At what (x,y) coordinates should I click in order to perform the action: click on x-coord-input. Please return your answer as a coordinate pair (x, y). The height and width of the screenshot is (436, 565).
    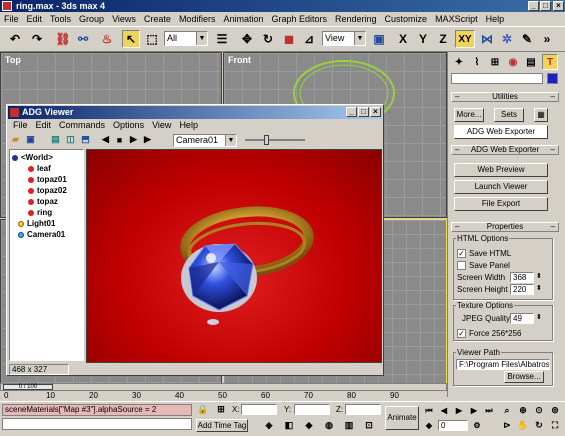
    Looking at the image, I should click on (259, 409).